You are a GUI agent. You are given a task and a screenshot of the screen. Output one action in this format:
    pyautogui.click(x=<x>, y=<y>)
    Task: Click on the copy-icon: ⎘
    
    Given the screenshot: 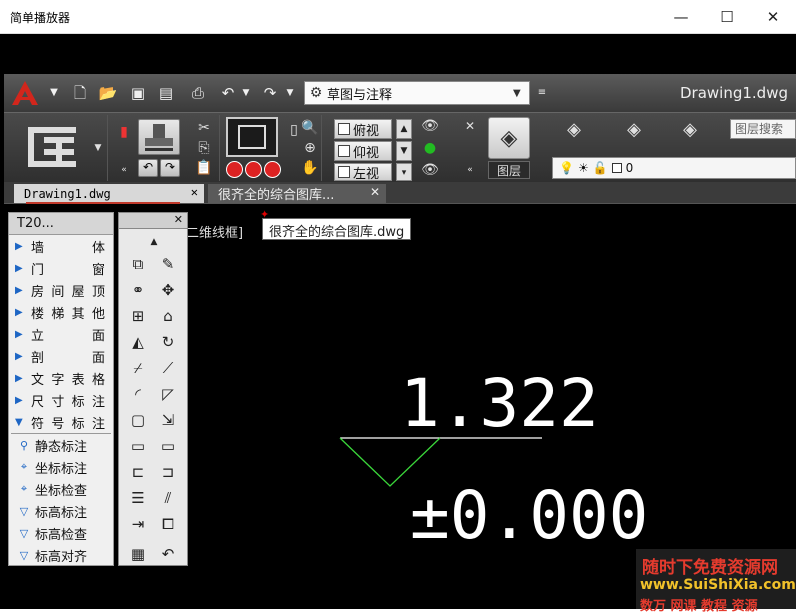 What is the action you would take?
    pyautogui.click(x=204, y=148)
    